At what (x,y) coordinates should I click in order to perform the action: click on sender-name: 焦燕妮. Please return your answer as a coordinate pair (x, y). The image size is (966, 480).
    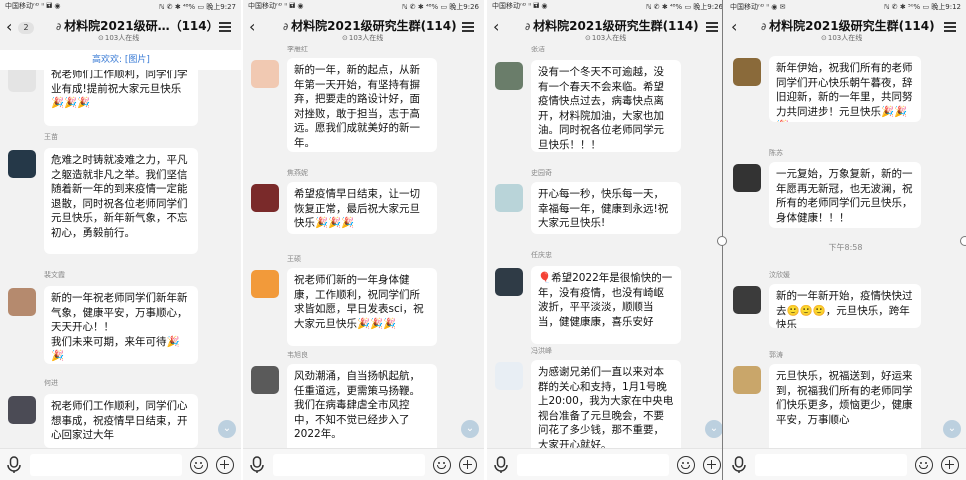
    Looking at the image, I should click on (297, 173).